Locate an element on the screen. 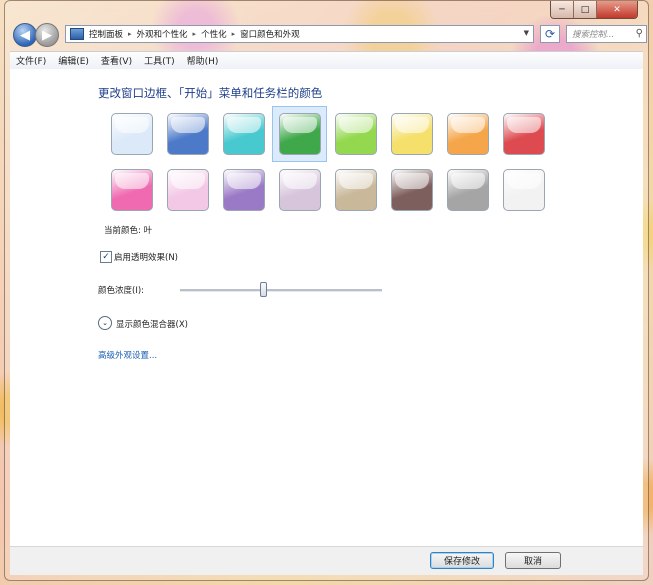 The width and height of the screenshot is (653, 585). current-color-label: 当前颜色: 叶 is located at coordinates (128, 231).